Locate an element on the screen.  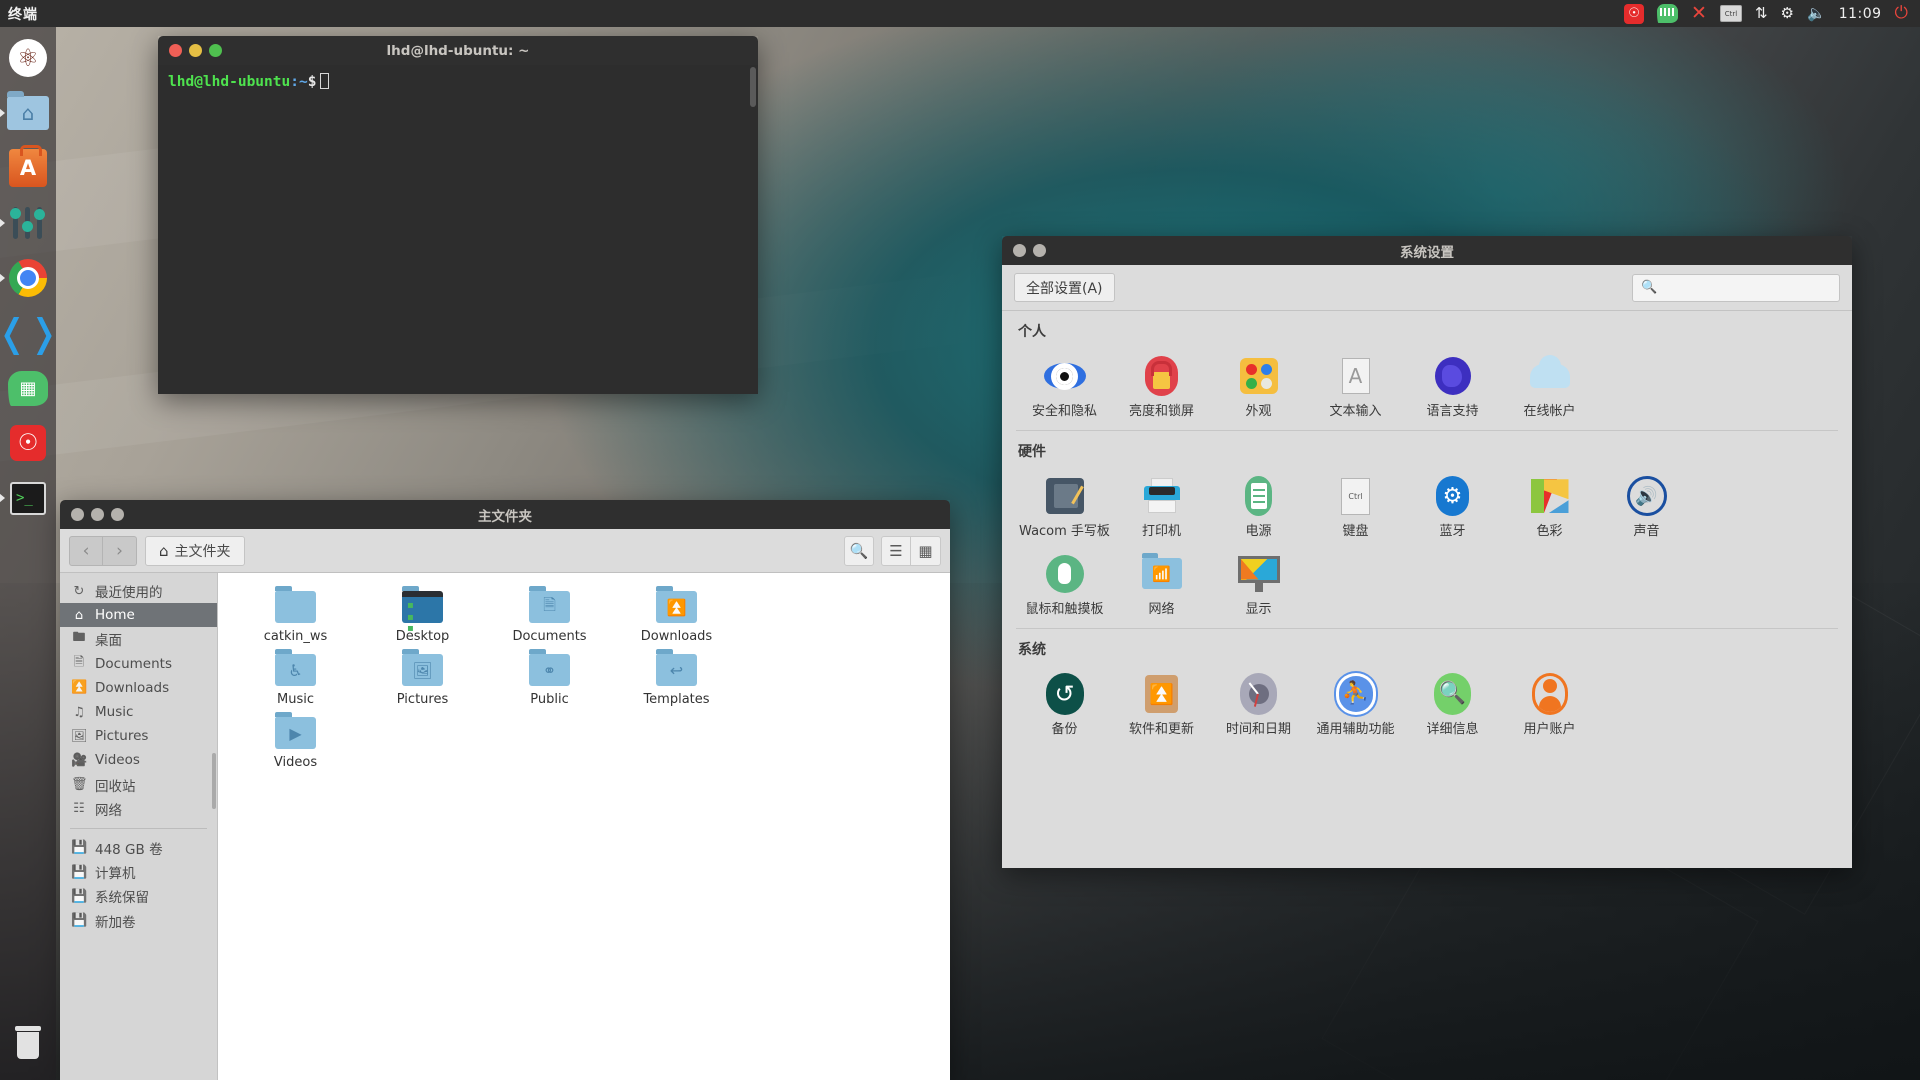
settings-item-backups: ↺ 备份 is located at coordinates (1064, 703).